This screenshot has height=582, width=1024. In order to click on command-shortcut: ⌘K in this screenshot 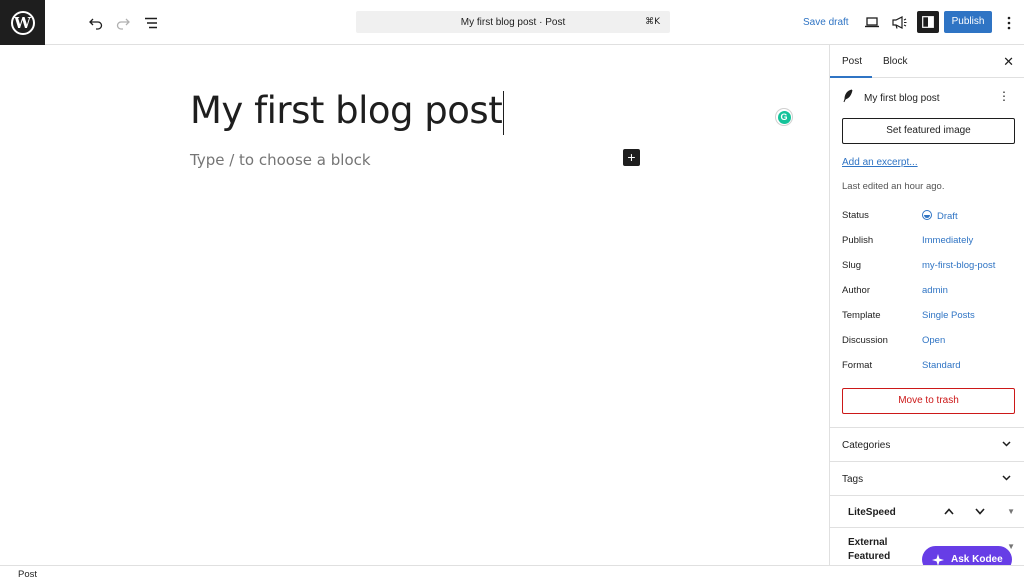, I will do `click(652, 22)`.